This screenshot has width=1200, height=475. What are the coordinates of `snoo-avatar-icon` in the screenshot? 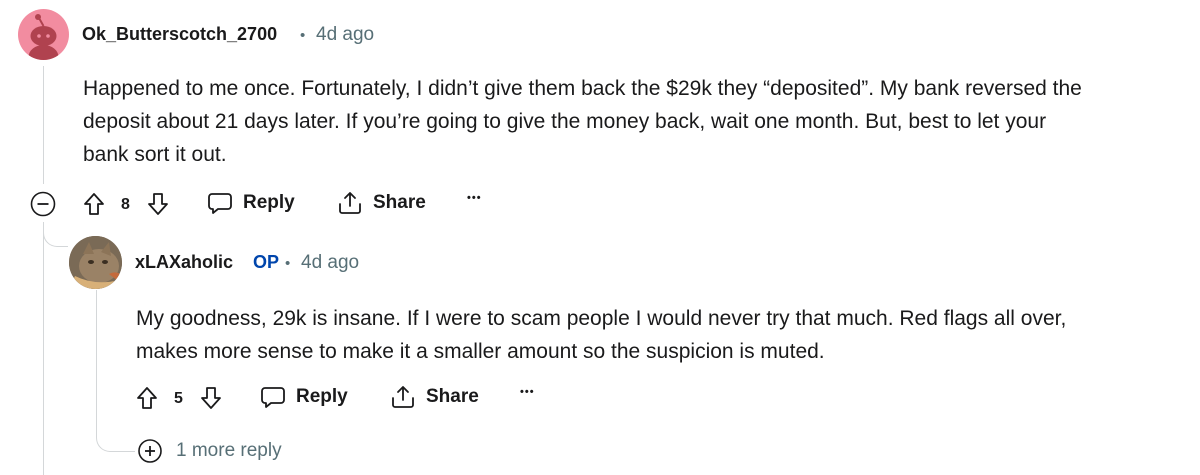 It's located at (43, 37).